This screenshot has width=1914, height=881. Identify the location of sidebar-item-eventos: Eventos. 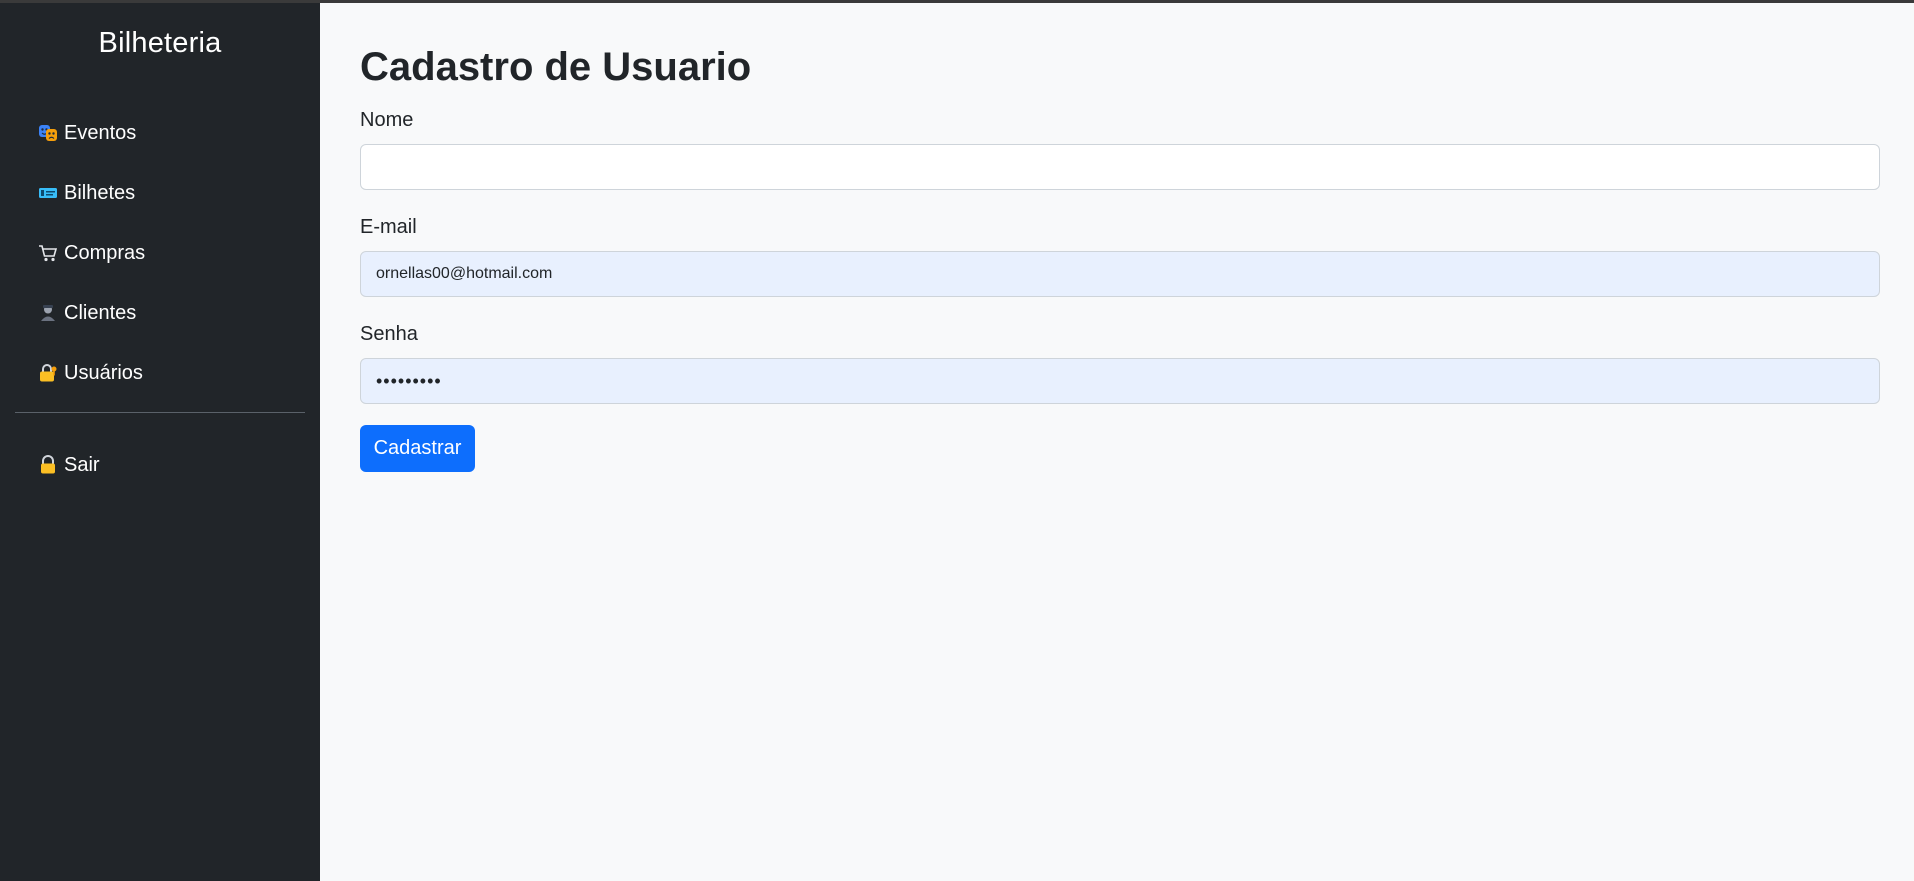
(160, 133).